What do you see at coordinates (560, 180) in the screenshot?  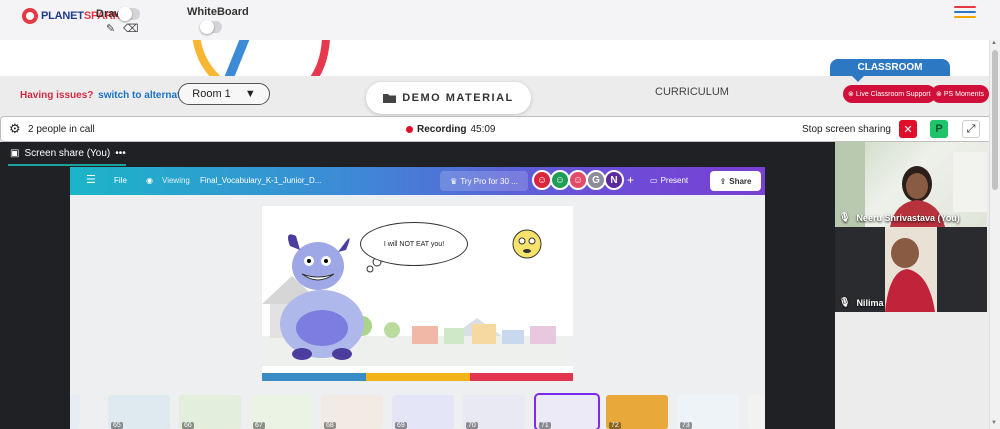 I see `collaborator-avatar-2: ☺` at bounding box center [560, 180].